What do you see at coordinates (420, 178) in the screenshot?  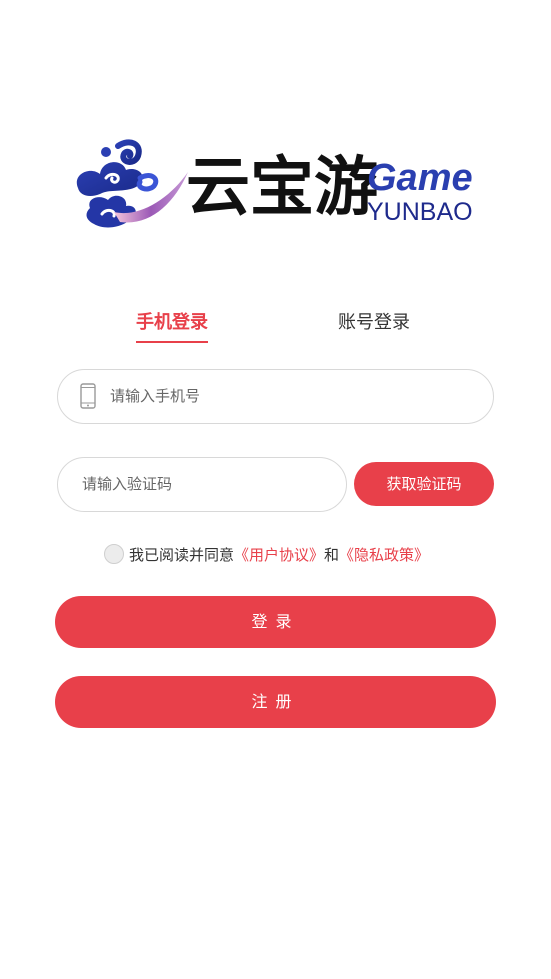 I see `logo-game-text: Game` at bounding box center [420, 178].